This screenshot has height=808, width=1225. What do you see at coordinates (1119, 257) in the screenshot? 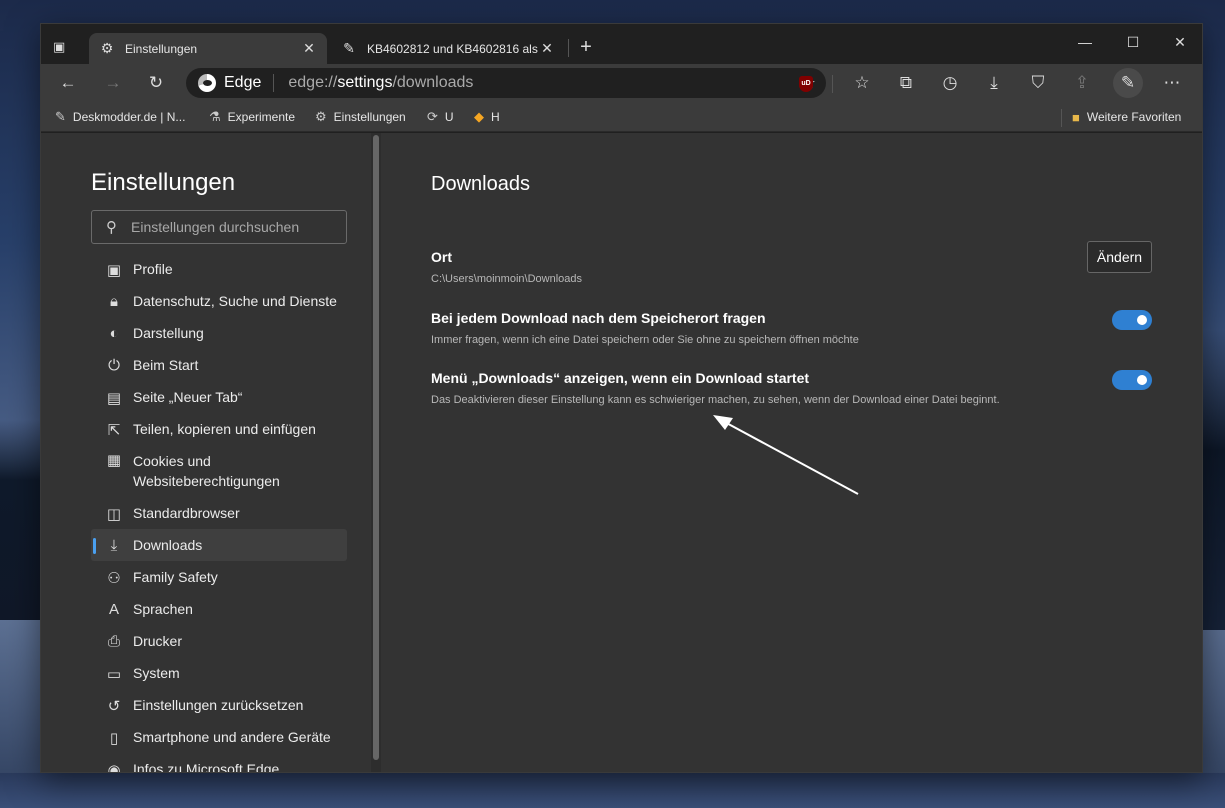
I see `change-location-button: Ändern` at bounding box center [1119, 257].